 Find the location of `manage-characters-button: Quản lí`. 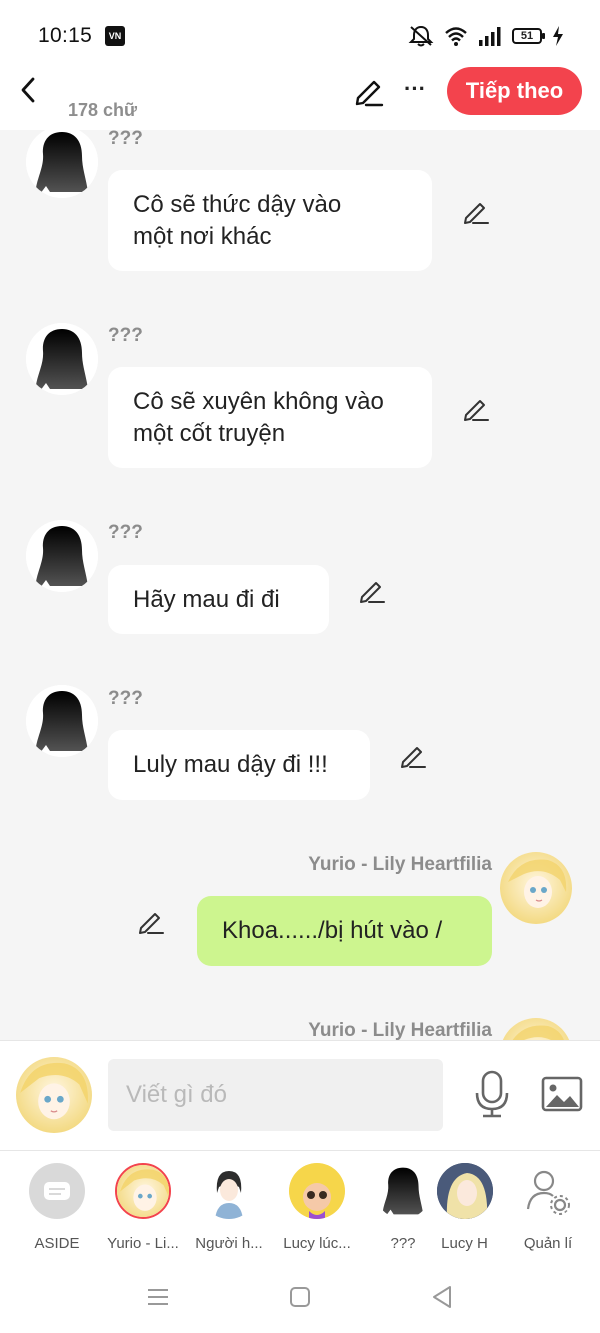

manage-characters-button: Quản lí is located at coordinates (548, 1207).